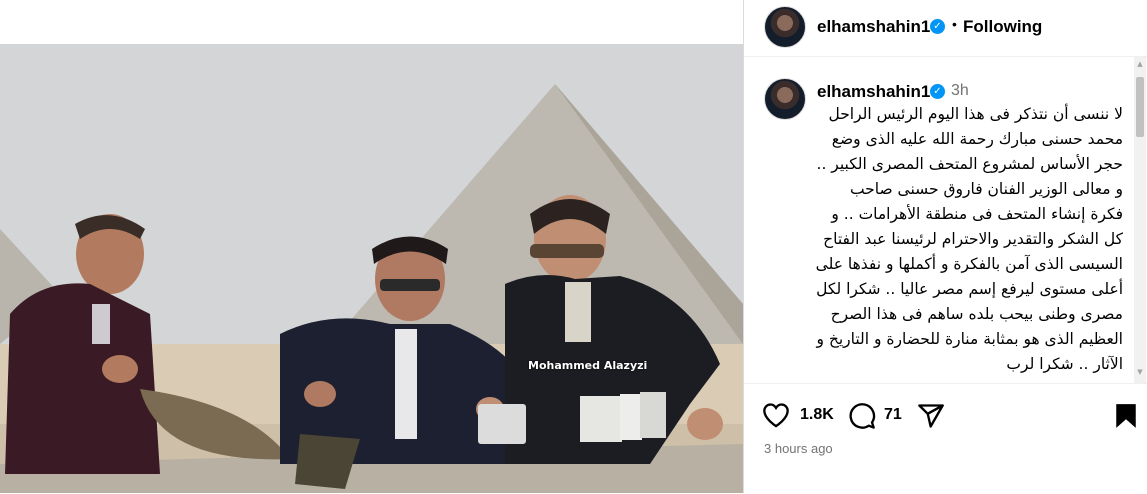 The width and height of the screenshot is (1147, 494). Describe the element at coordinates (776, 417) in the screenshot. I see `heart-icon` at that location.